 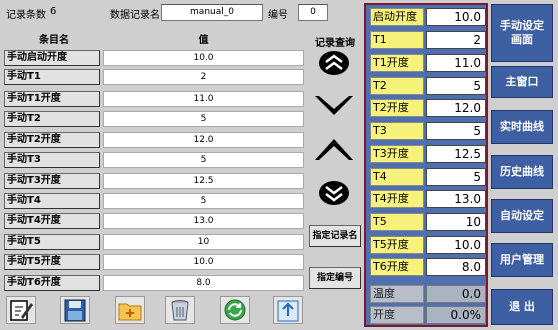 I want to click on param-row: T5 10, so click(x=428, y=222).